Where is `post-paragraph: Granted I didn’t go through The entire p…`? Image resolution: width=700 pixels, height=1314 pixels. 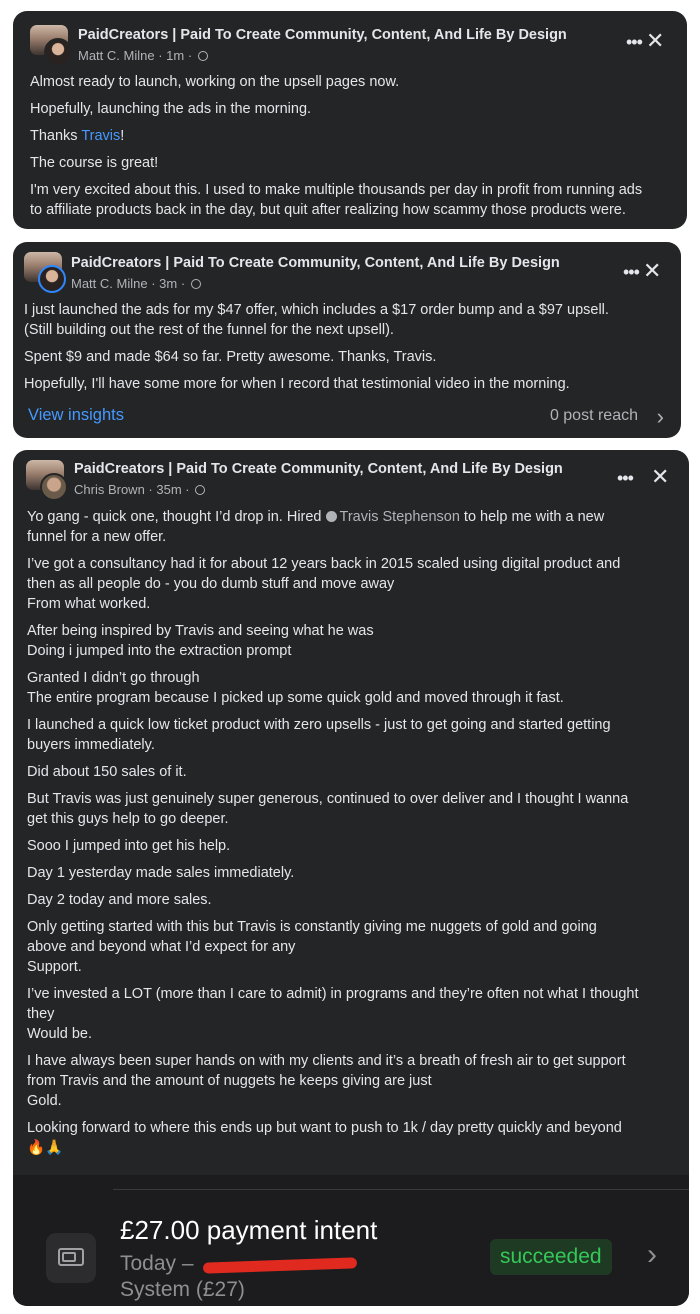 post-paragraph: Granted I didn’t go through The entire p… is located at coordinates (295, 688).